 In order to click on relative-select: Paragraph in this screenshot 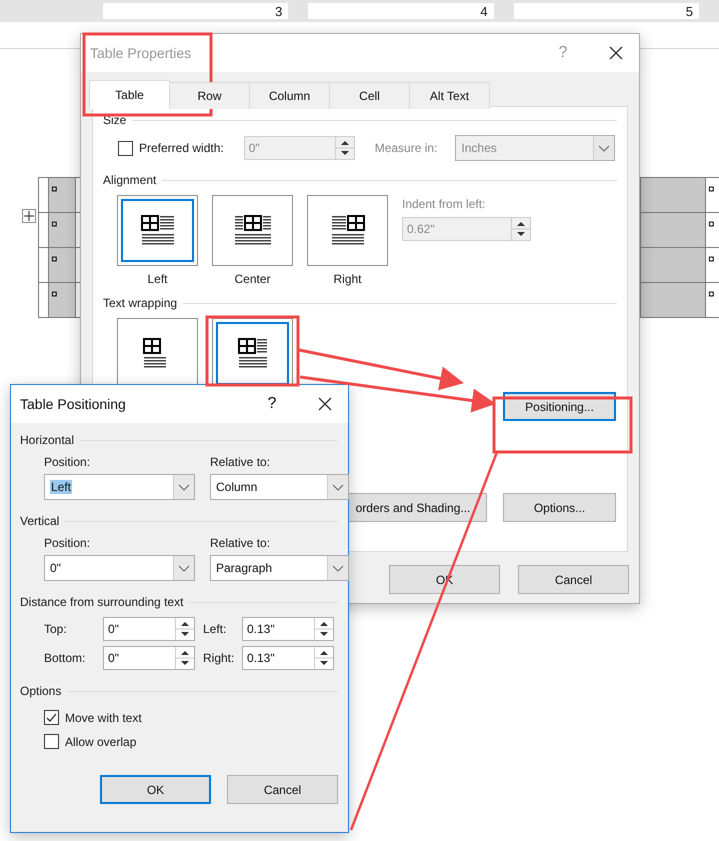, I will do `click(279, 568)`.